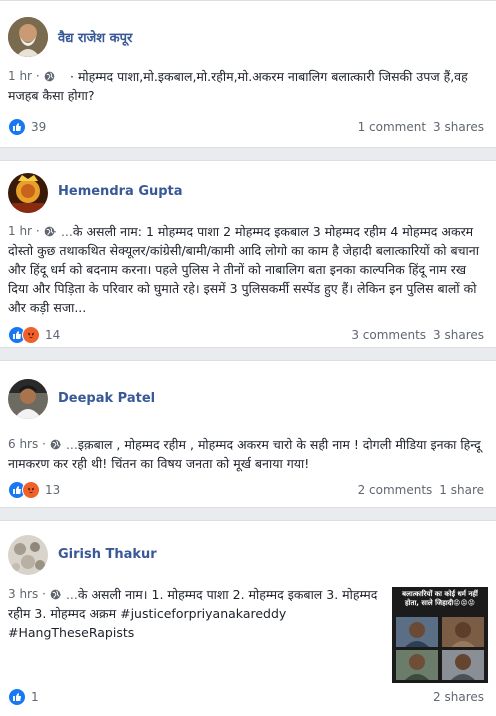  I want to click on engagement-stats: 1 comment 3 shares, so click(421, 127).